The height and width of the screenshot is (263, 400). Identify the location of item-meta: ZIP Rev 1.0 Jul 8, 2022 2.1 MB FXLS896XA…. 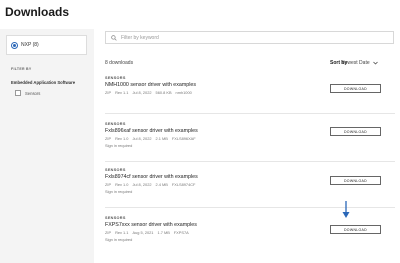
(250, 138).